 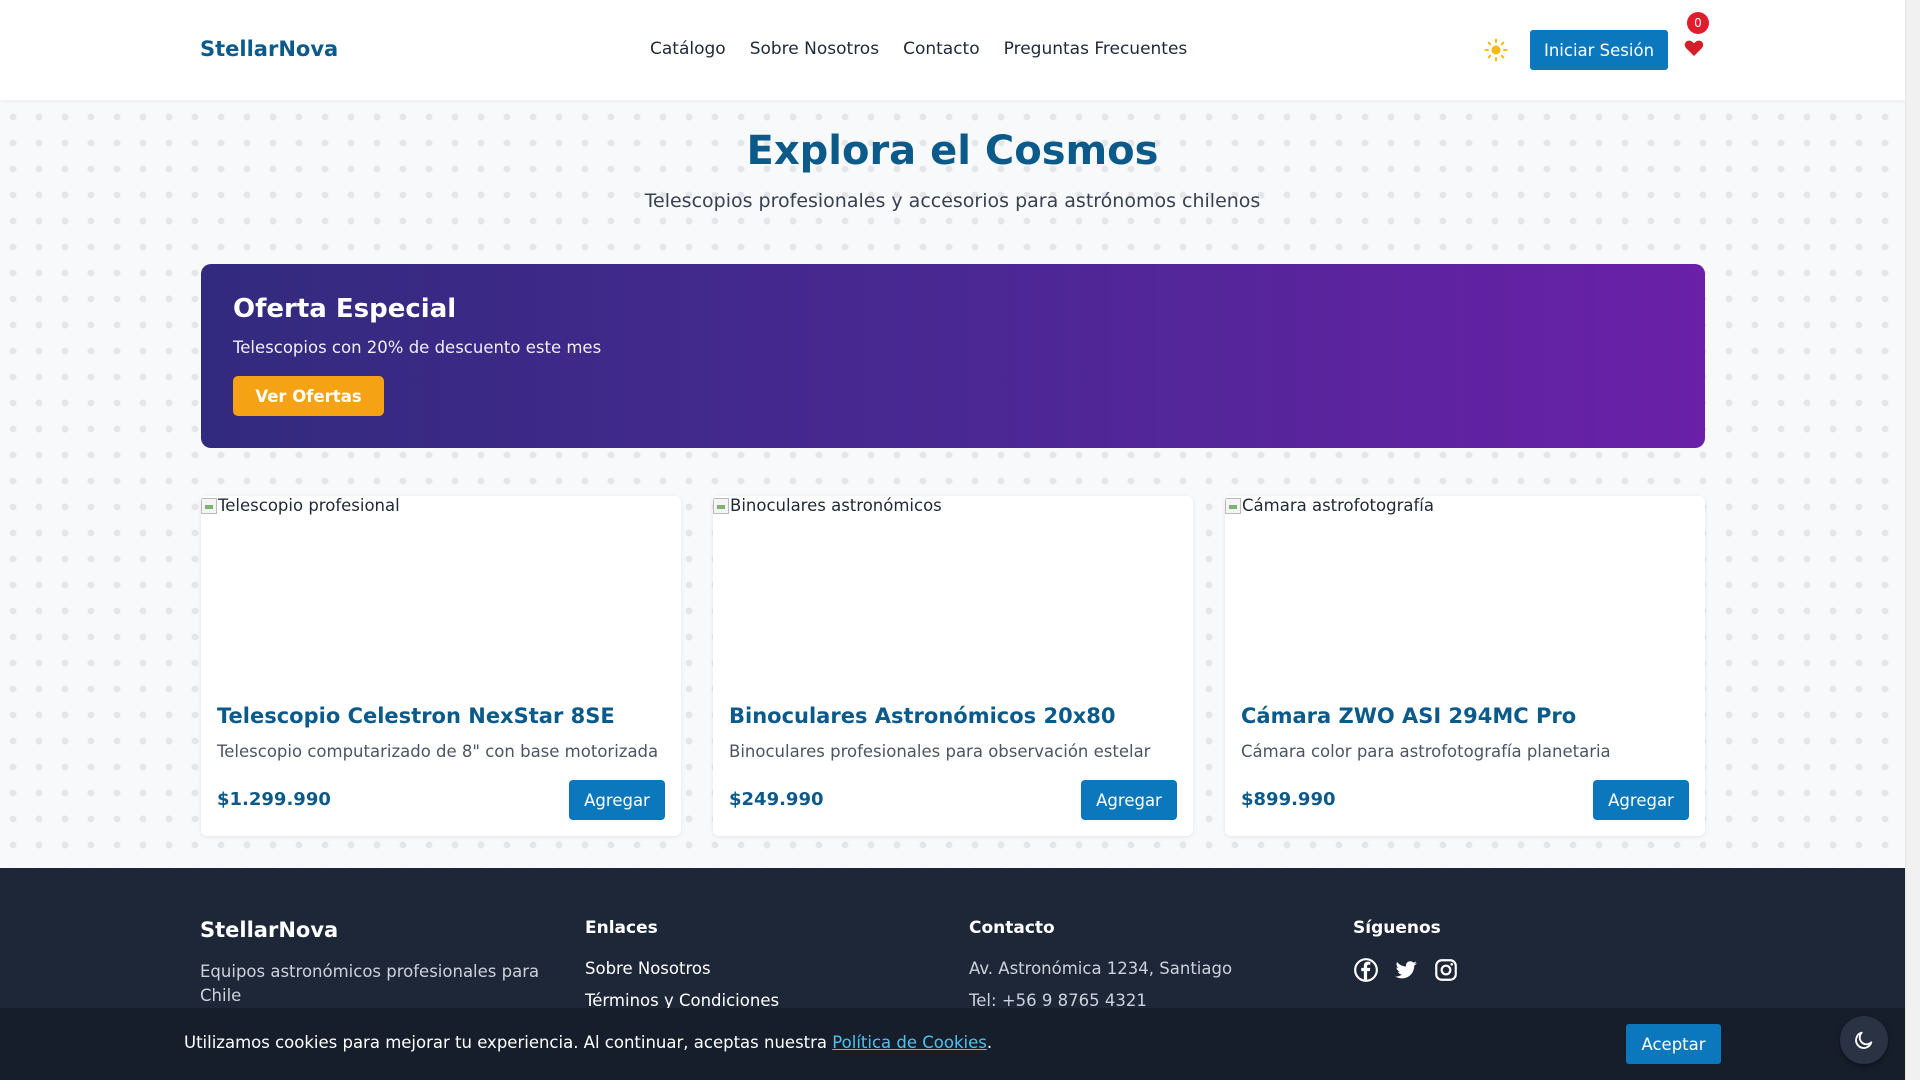 What do you see at coordinates (1496, 50) in the screenshot?
I see `sun-icon` at bounding box center [1496, 50].